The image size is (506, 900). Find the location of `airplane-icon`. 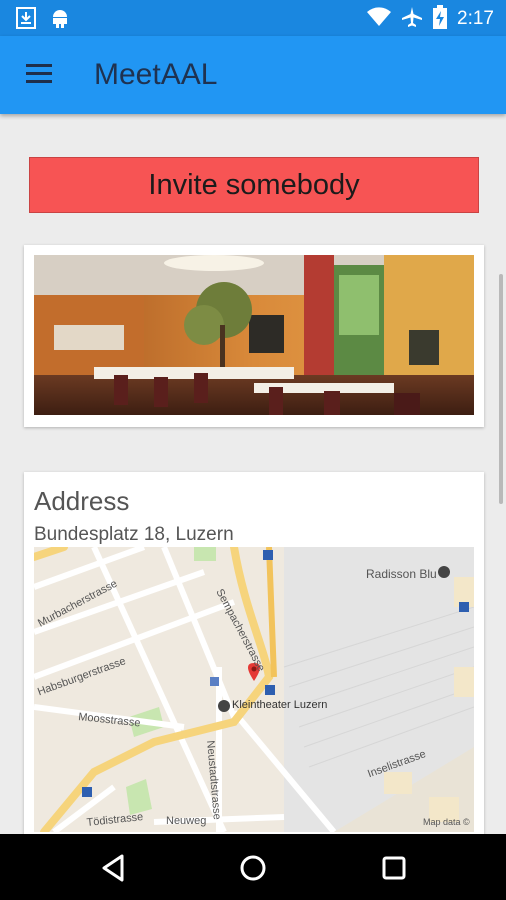

airplane-icon is located at coordinates (412, 19).